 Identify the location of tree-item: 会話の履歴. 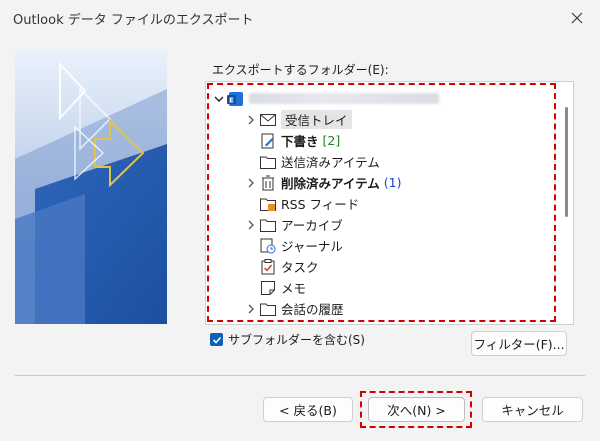
(294, 308).